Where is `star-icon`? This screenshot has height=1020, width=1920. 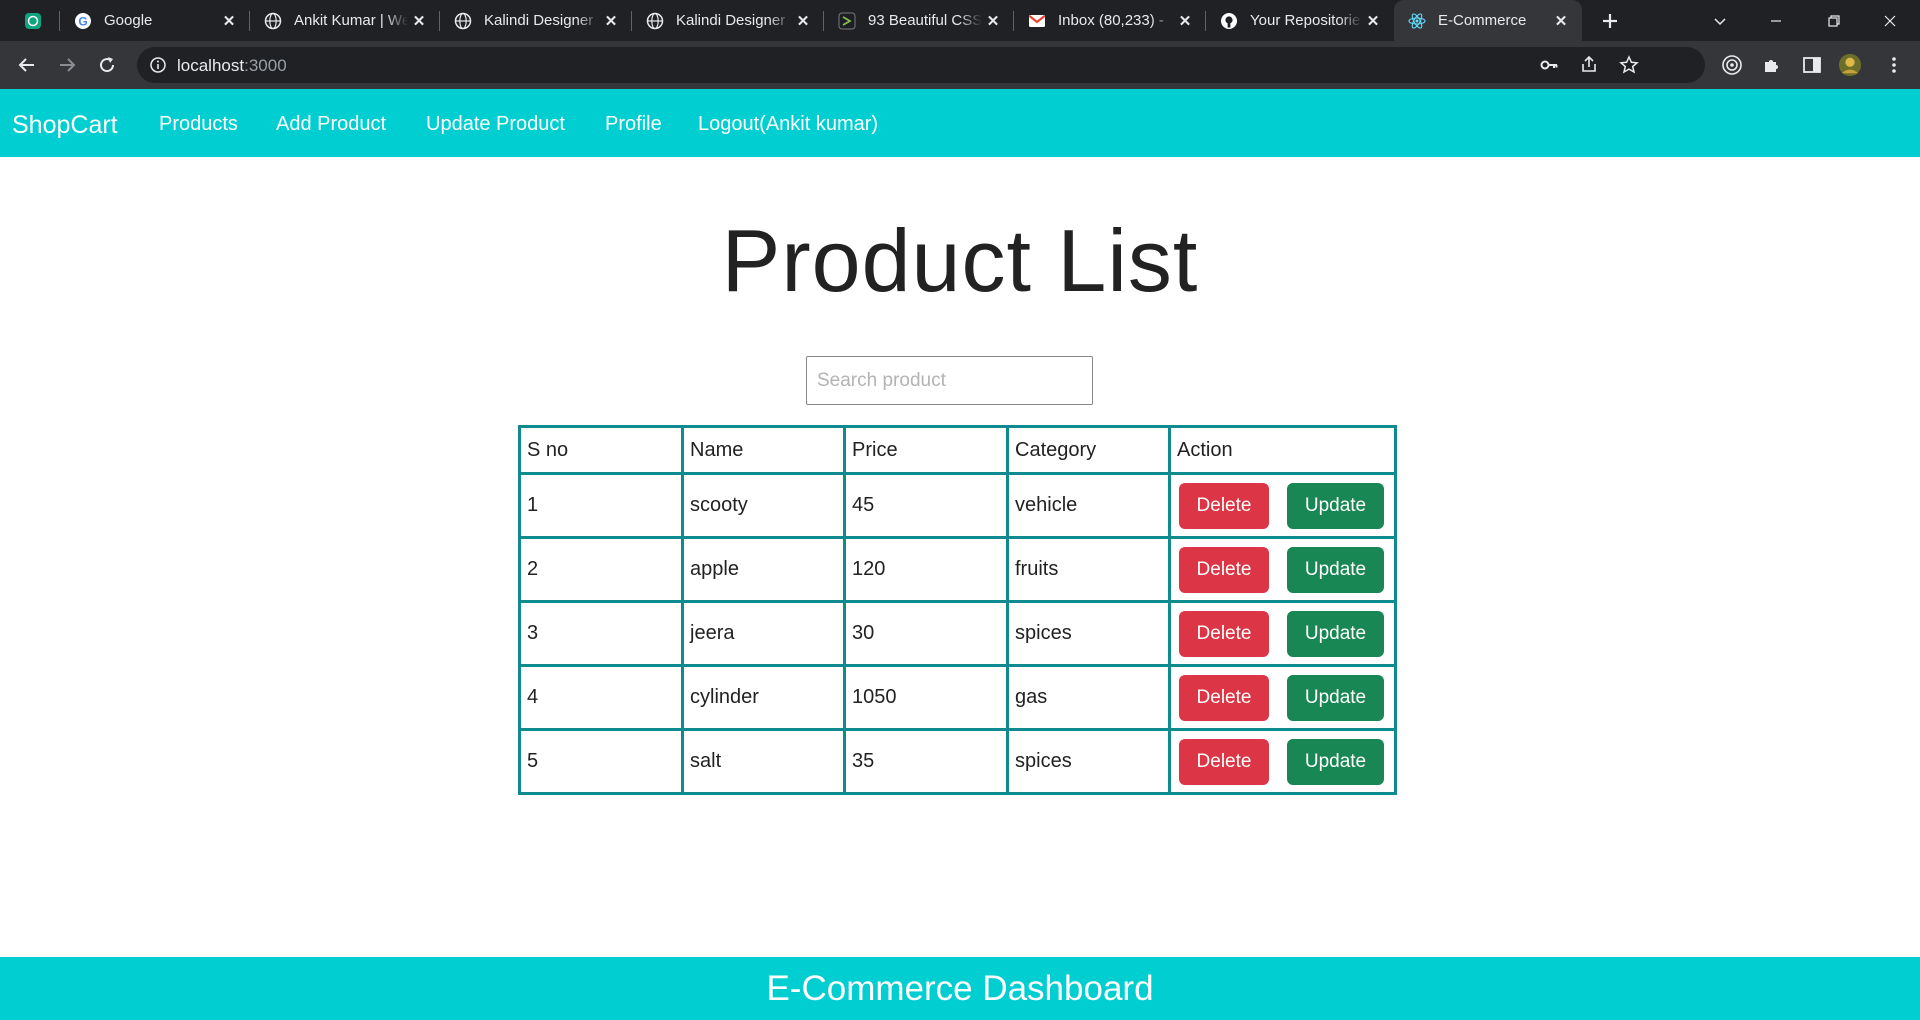 star-icon is located at coordinates (1629, 65).